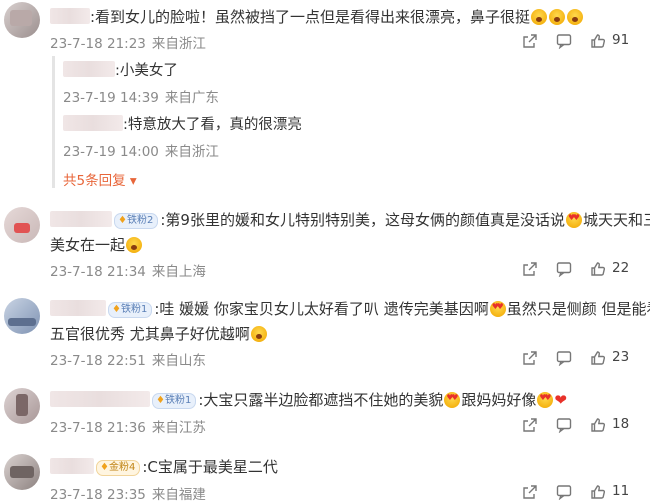 The image size is (650, 504). What do you see at coordinates (350, 220) in the screenshot?
I see `comment-text: ♦铁粉2:第9张里的媛和女儿特别特别美，这母女俩的颜值真是没话说城天天和三个` at bounding box center [350, 220].